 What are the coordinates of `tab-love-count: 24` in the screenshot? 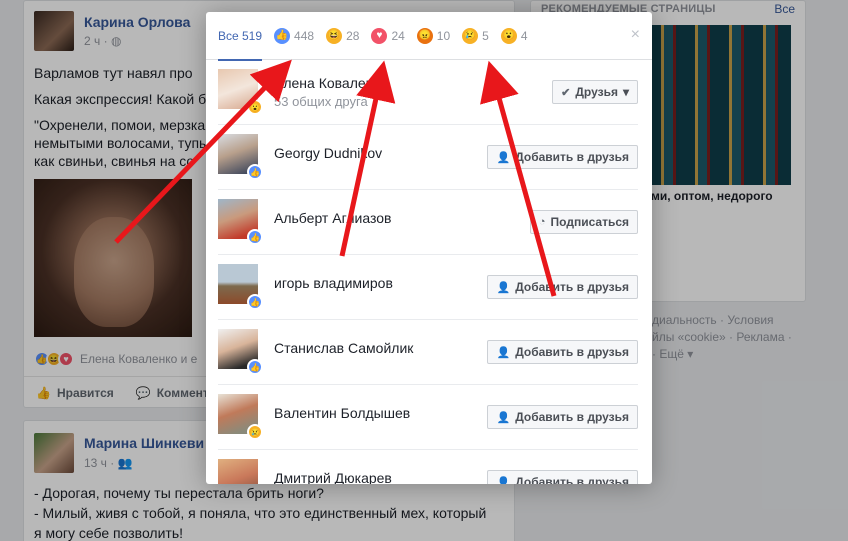 It's located at (398, 35).